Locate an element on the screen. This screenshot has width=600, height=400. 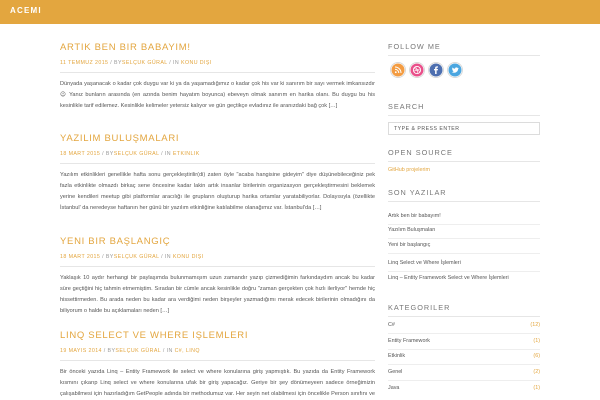
search-title: Search is located at coordinates (406, 106).